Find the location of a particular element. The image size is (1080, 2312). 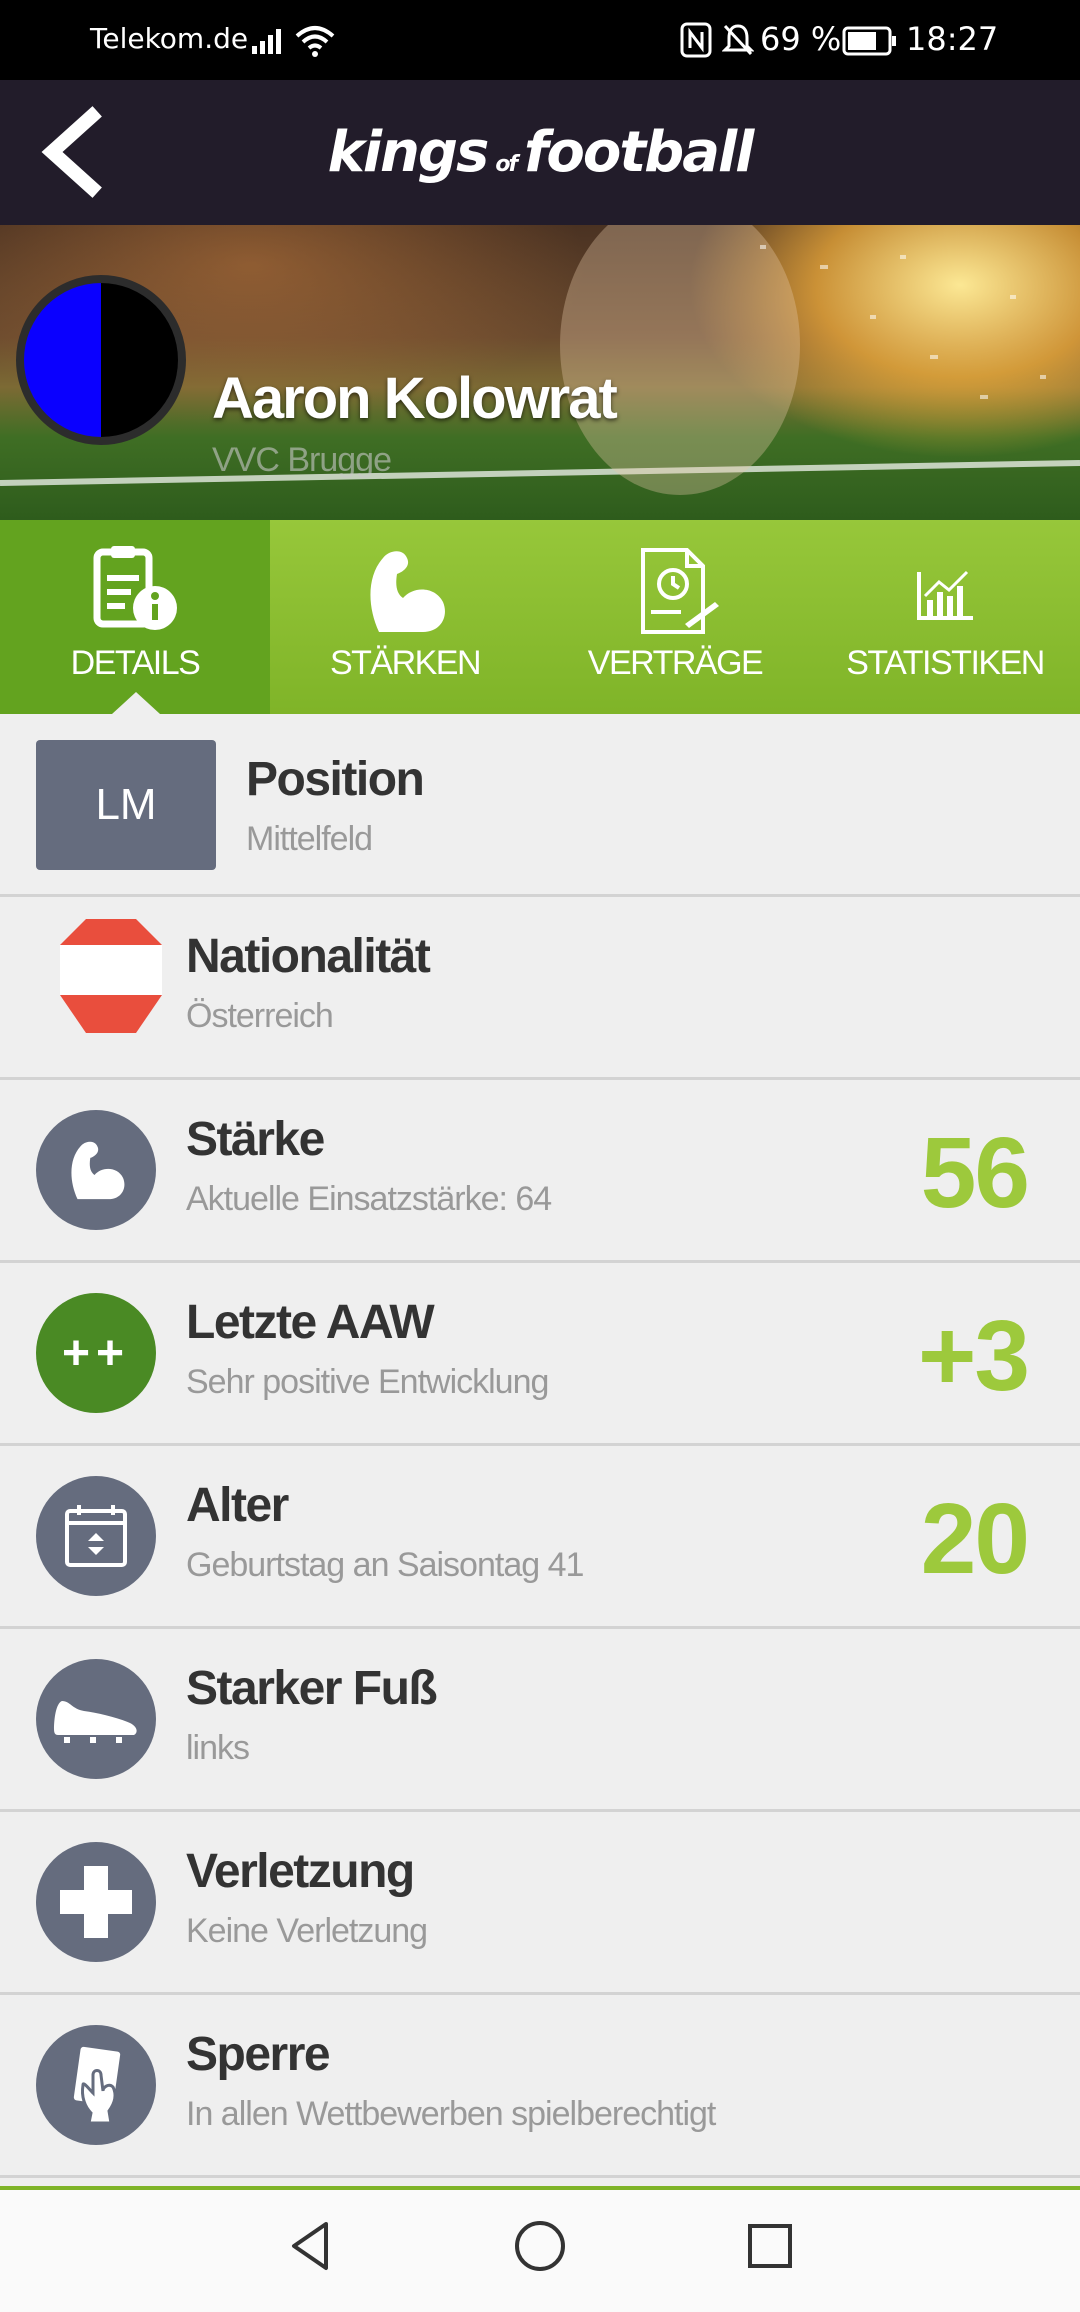

tab-label: VERTRÄGE is located at coordinates (675, 663).